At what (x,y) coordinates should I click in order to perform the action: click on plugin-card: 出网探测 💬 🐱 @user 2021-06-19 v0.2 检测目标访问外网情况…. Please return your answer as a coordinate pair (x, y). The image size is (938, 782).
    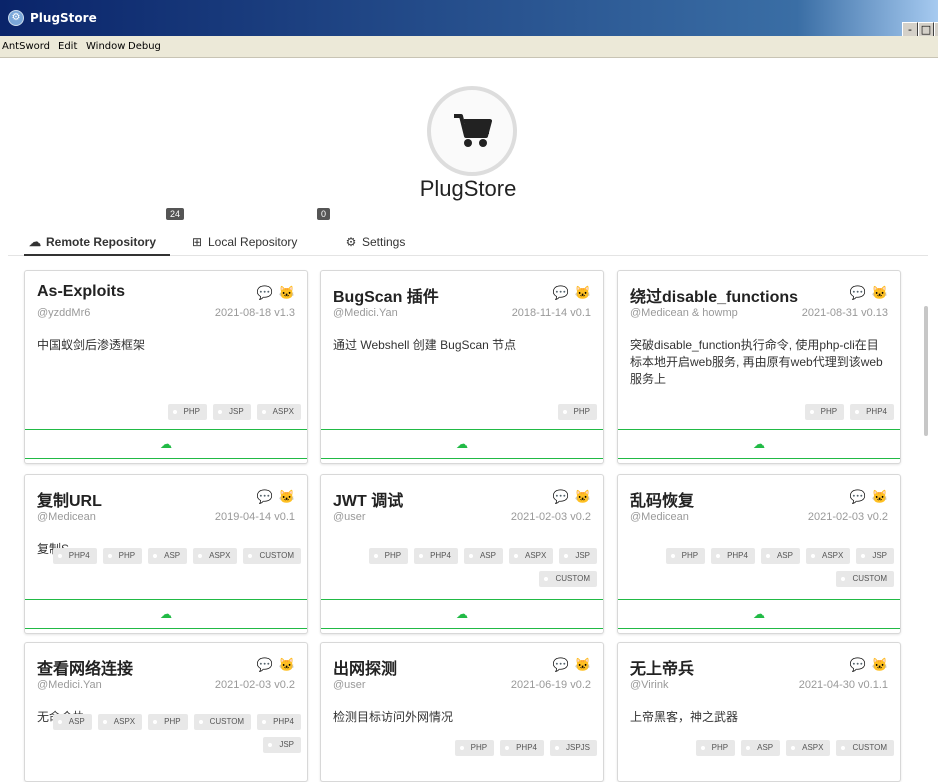
    Looking at the image, I should click on (462, 712).